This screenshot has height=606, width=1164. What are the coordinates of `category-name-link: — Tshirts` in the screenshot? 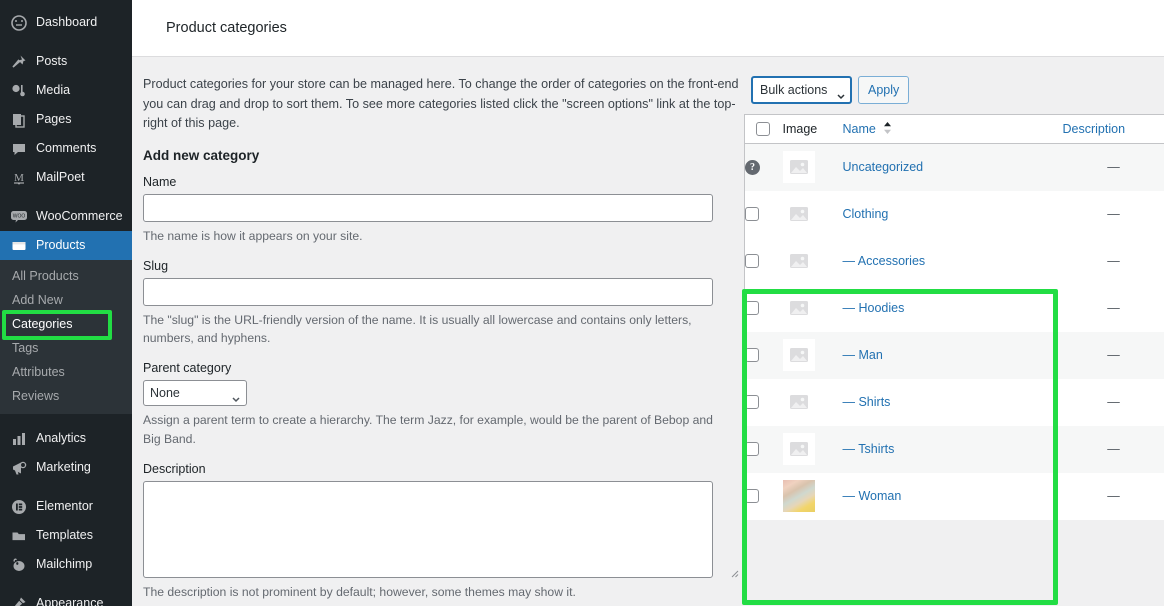 It's located at (869, 449).